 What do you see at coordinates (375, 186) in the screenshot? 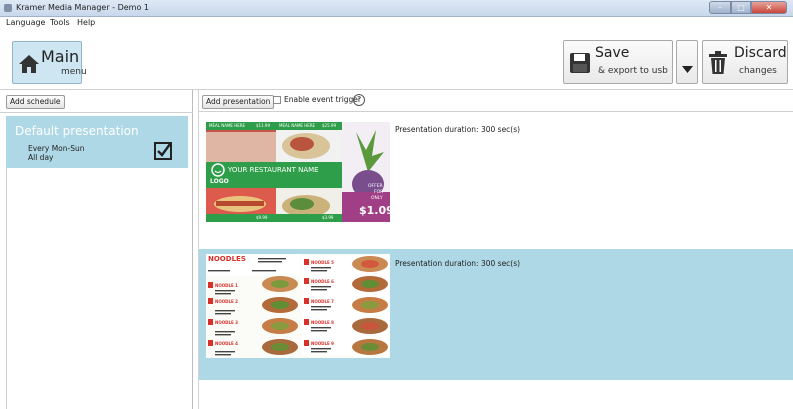
I see `offer-label: OFFER` at bounding box center [375, 186].